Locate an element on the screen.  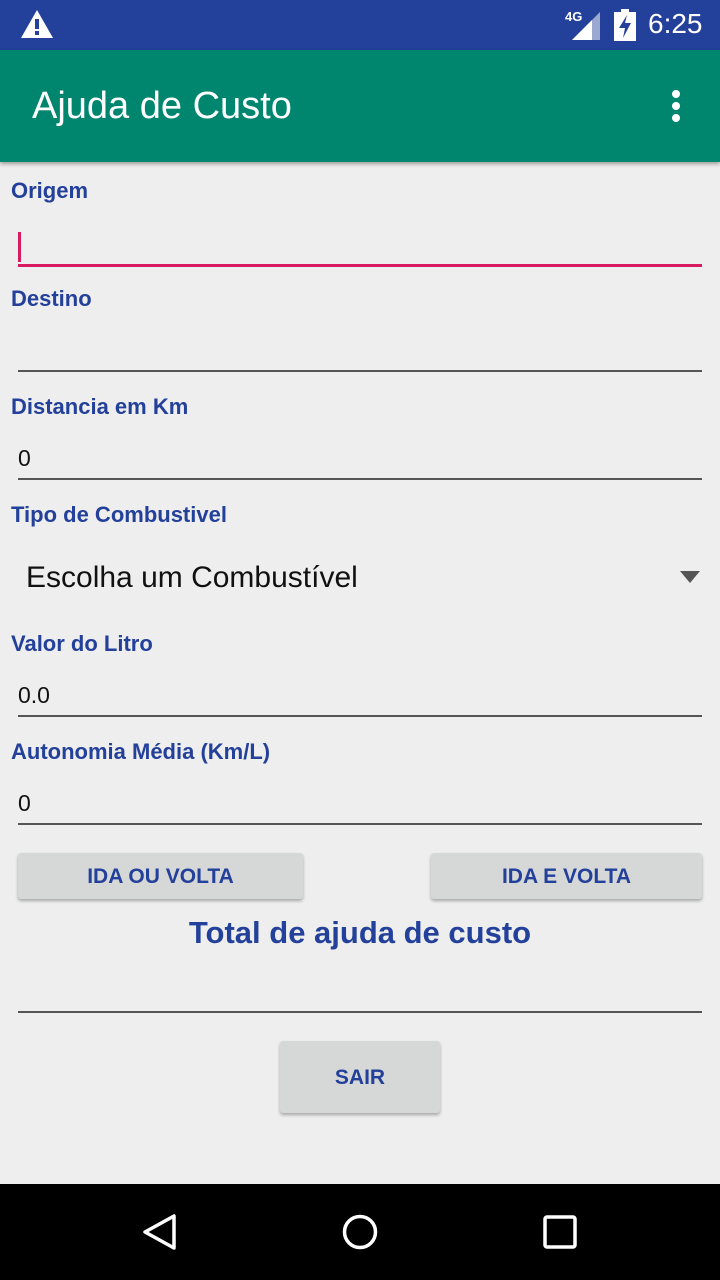
home-icon is located at coordinates (360, 1232).